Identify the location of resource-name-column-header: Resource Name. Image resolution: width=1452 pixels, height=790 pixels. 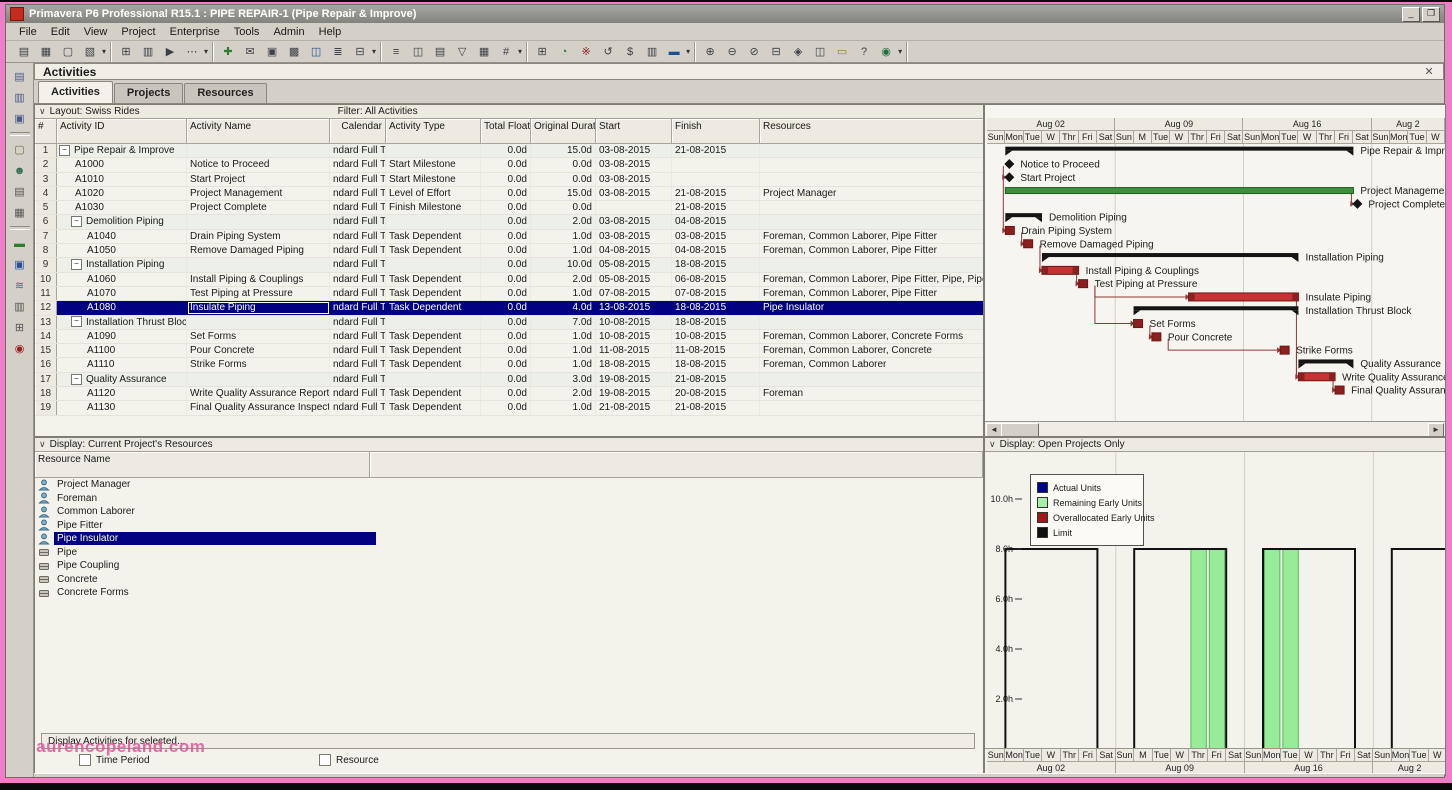
(202, 465).